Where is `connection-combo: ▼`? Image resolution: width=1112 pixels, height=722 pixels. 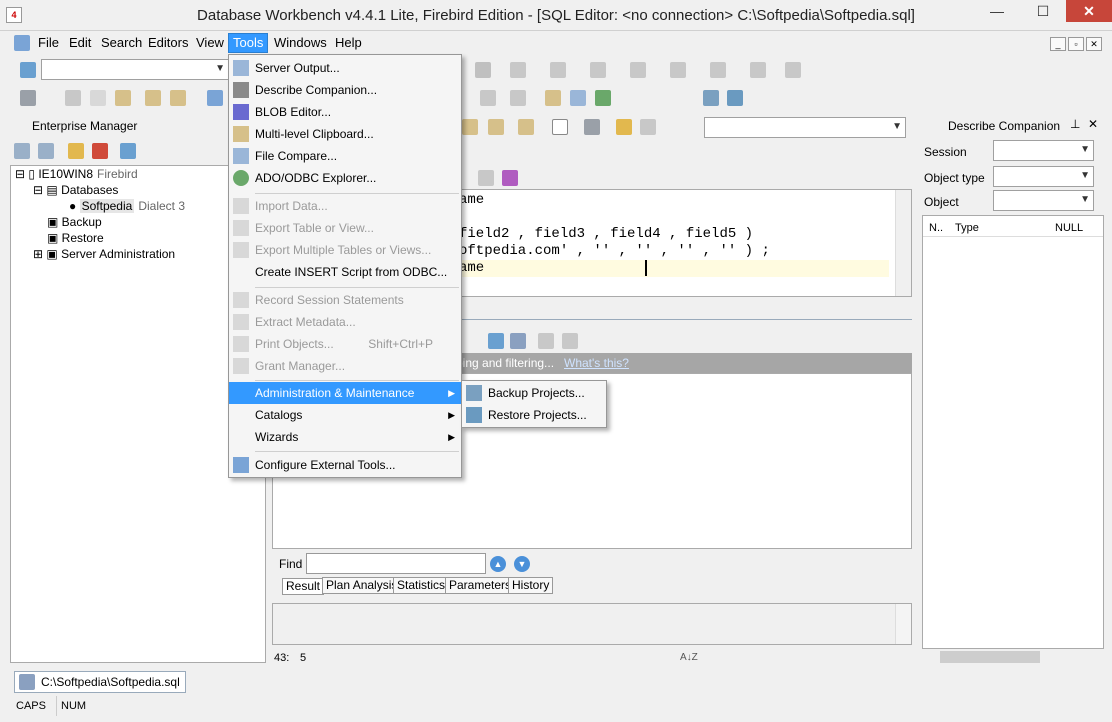 connection-combo: ▼ is located at coordinates (135, 69).